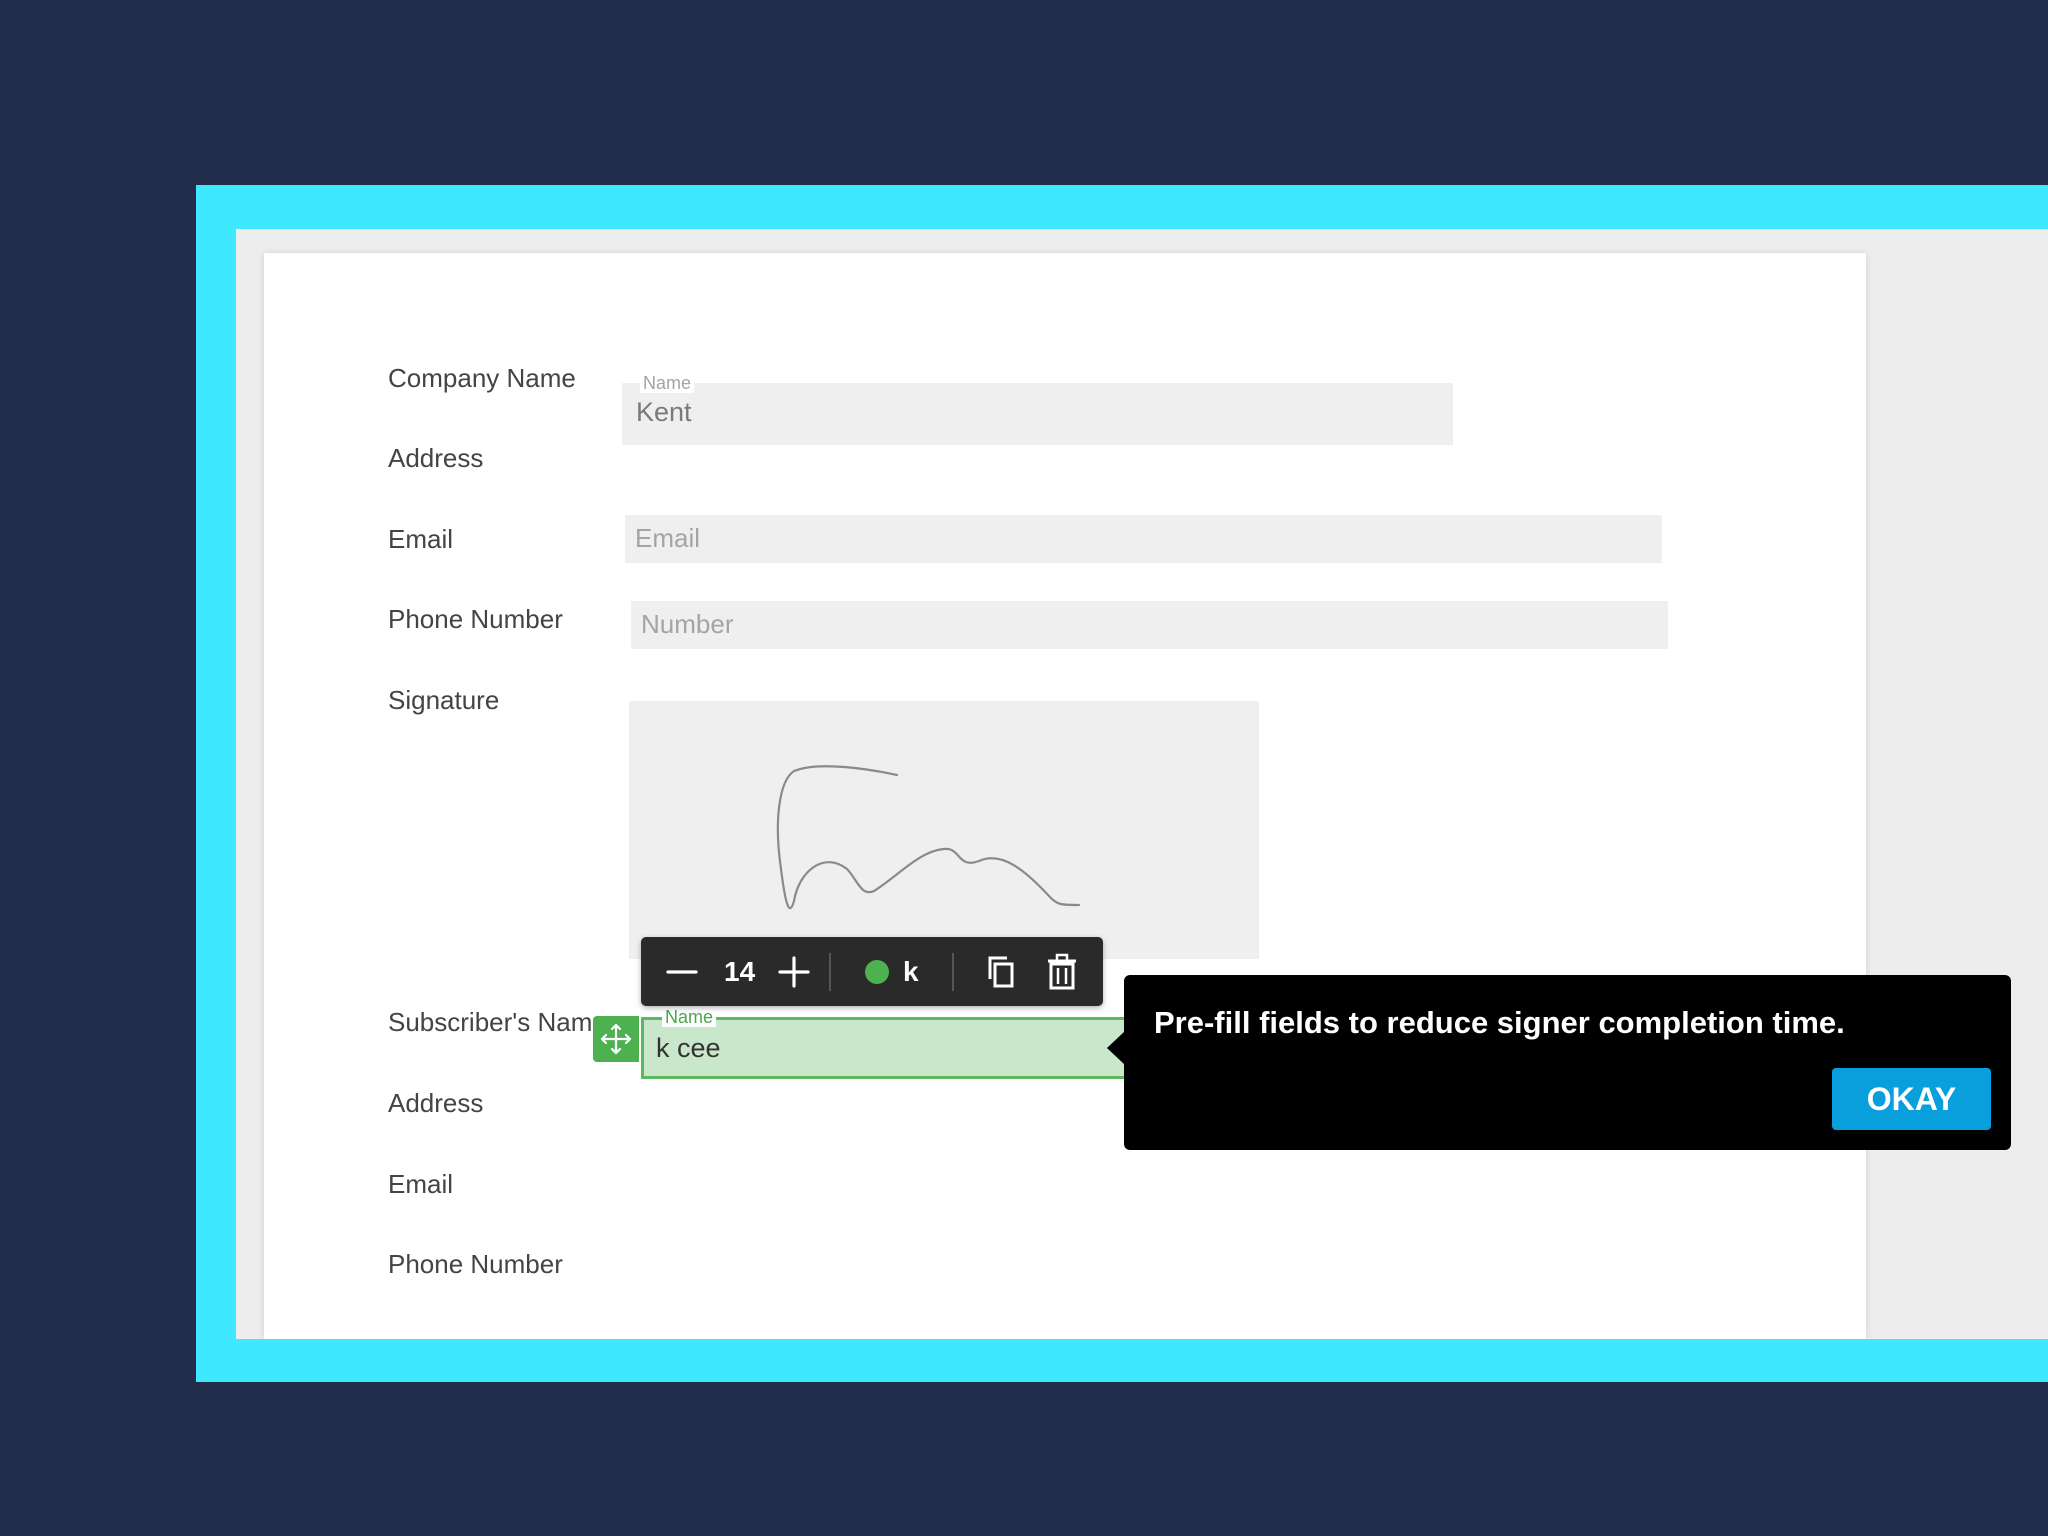  Describe the element at coordinates (1911, 1099) in the screenshot. I see `okay-button: OKAY` at that location.